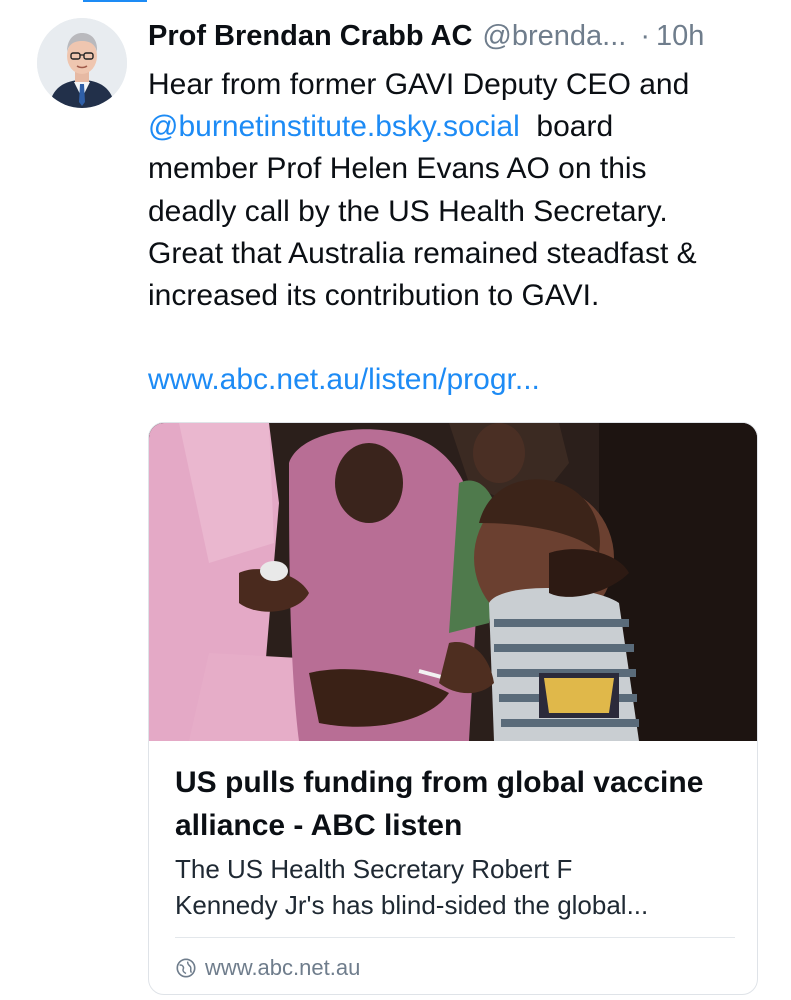 Image resolution: width=791 pixels, height=1000 pixels. I want to click on card-divider, so click(455, 937).